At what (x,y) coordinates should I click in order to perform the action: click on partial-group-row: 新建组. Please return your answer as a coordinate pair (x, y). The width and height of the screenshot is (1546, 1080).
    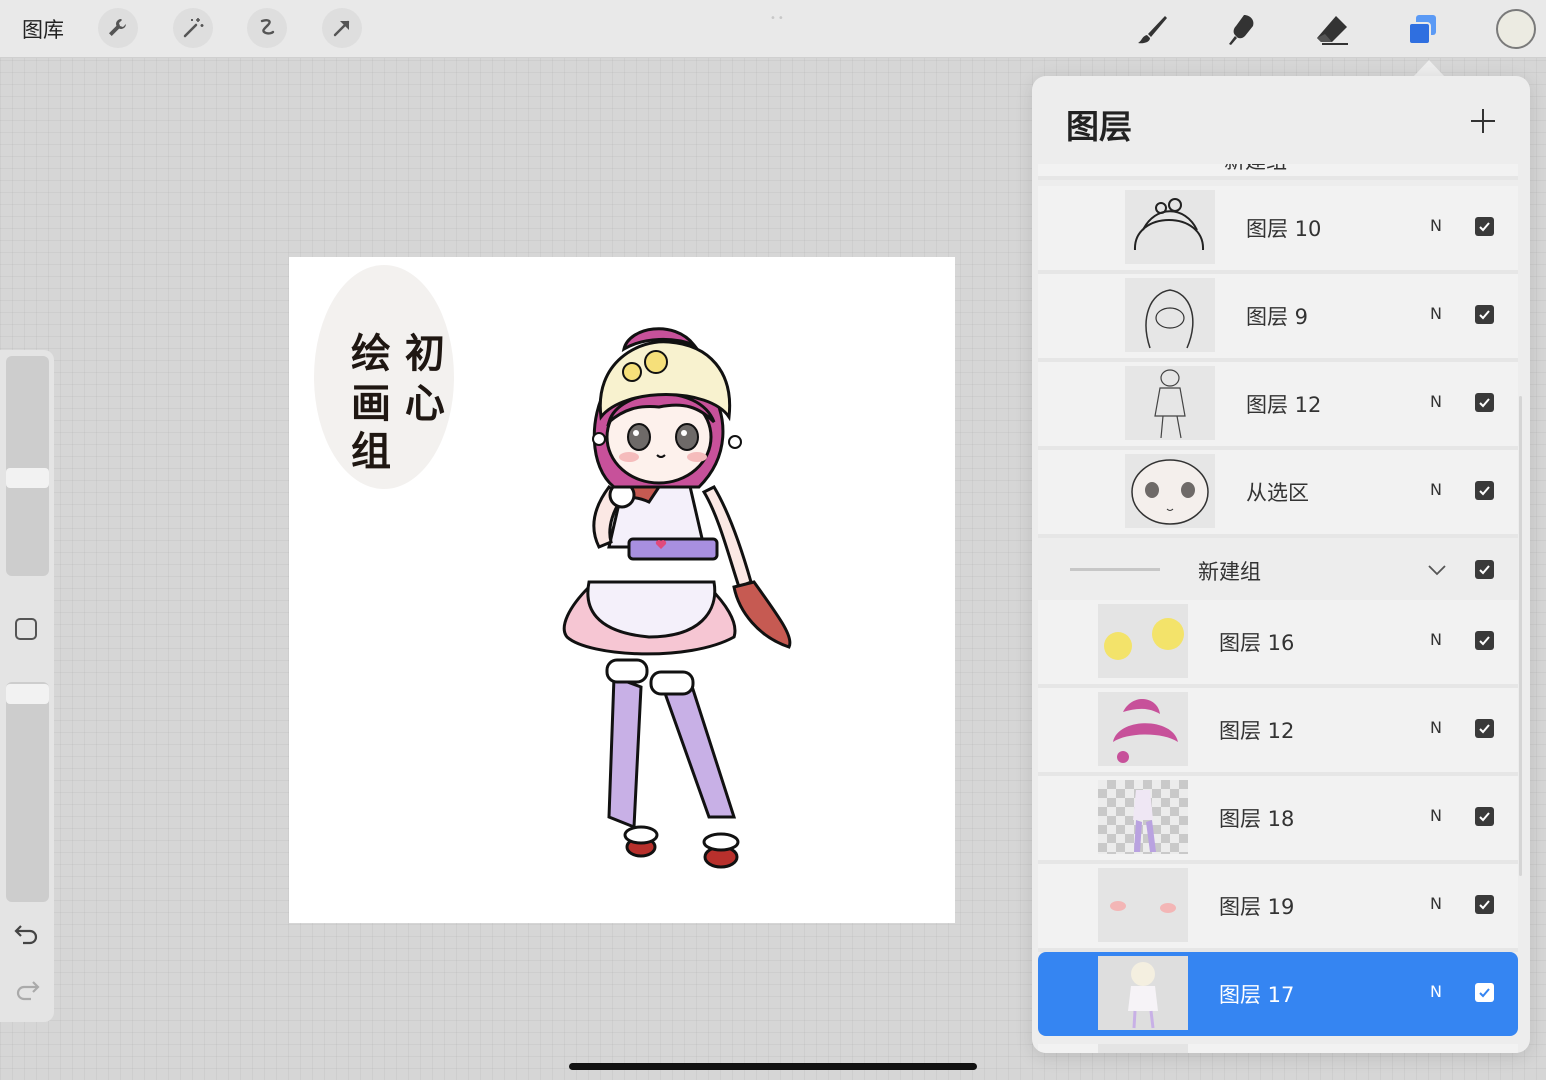
    Looking at the image, I should click on (1278, 172).